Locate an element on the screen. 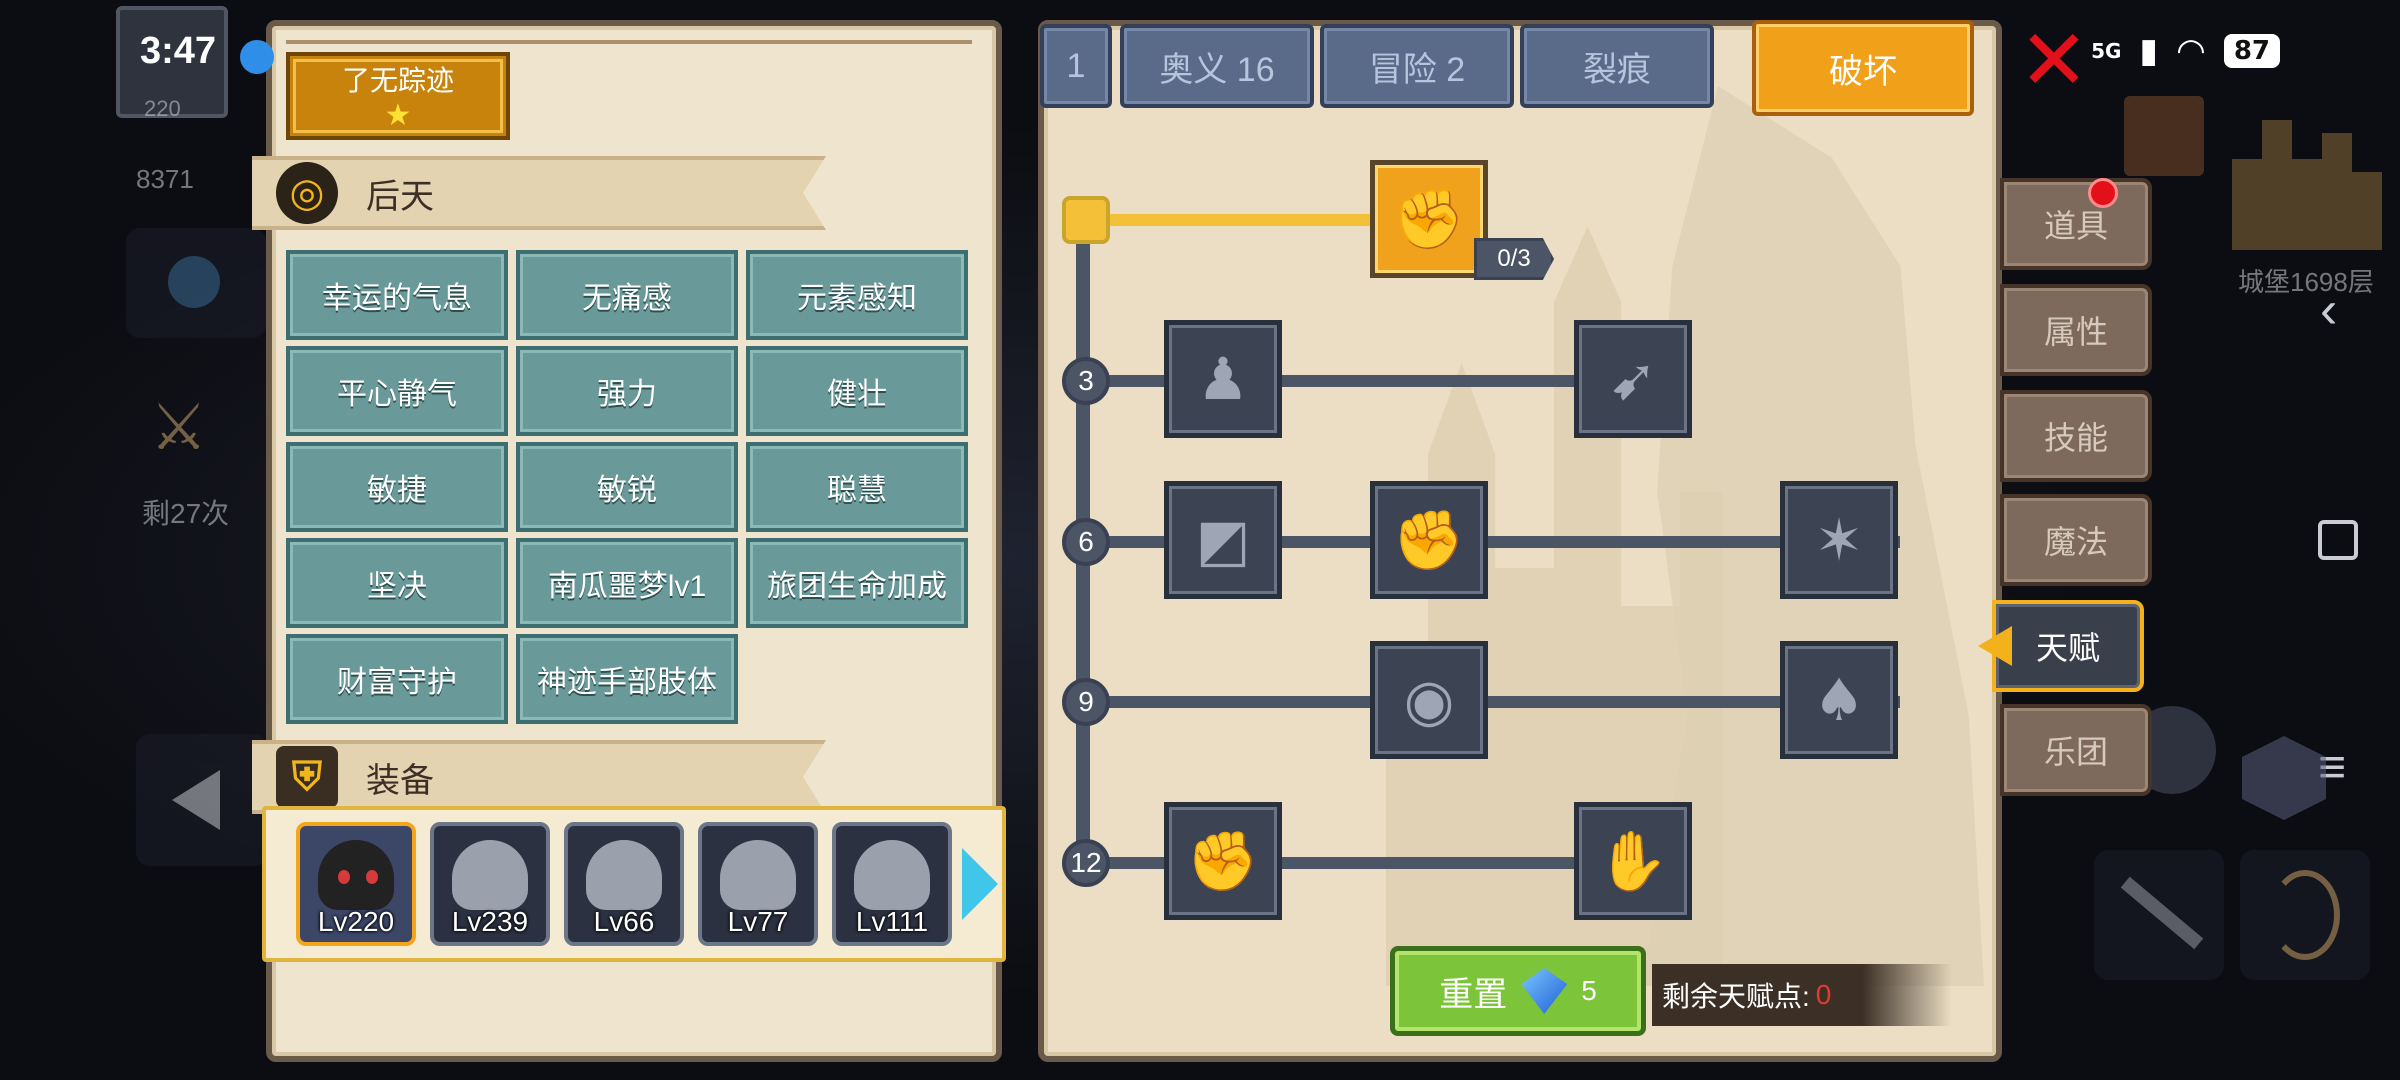 The image size is (2400, 1080). spiral-icon: ◎ is located at coordinates (307, 193).